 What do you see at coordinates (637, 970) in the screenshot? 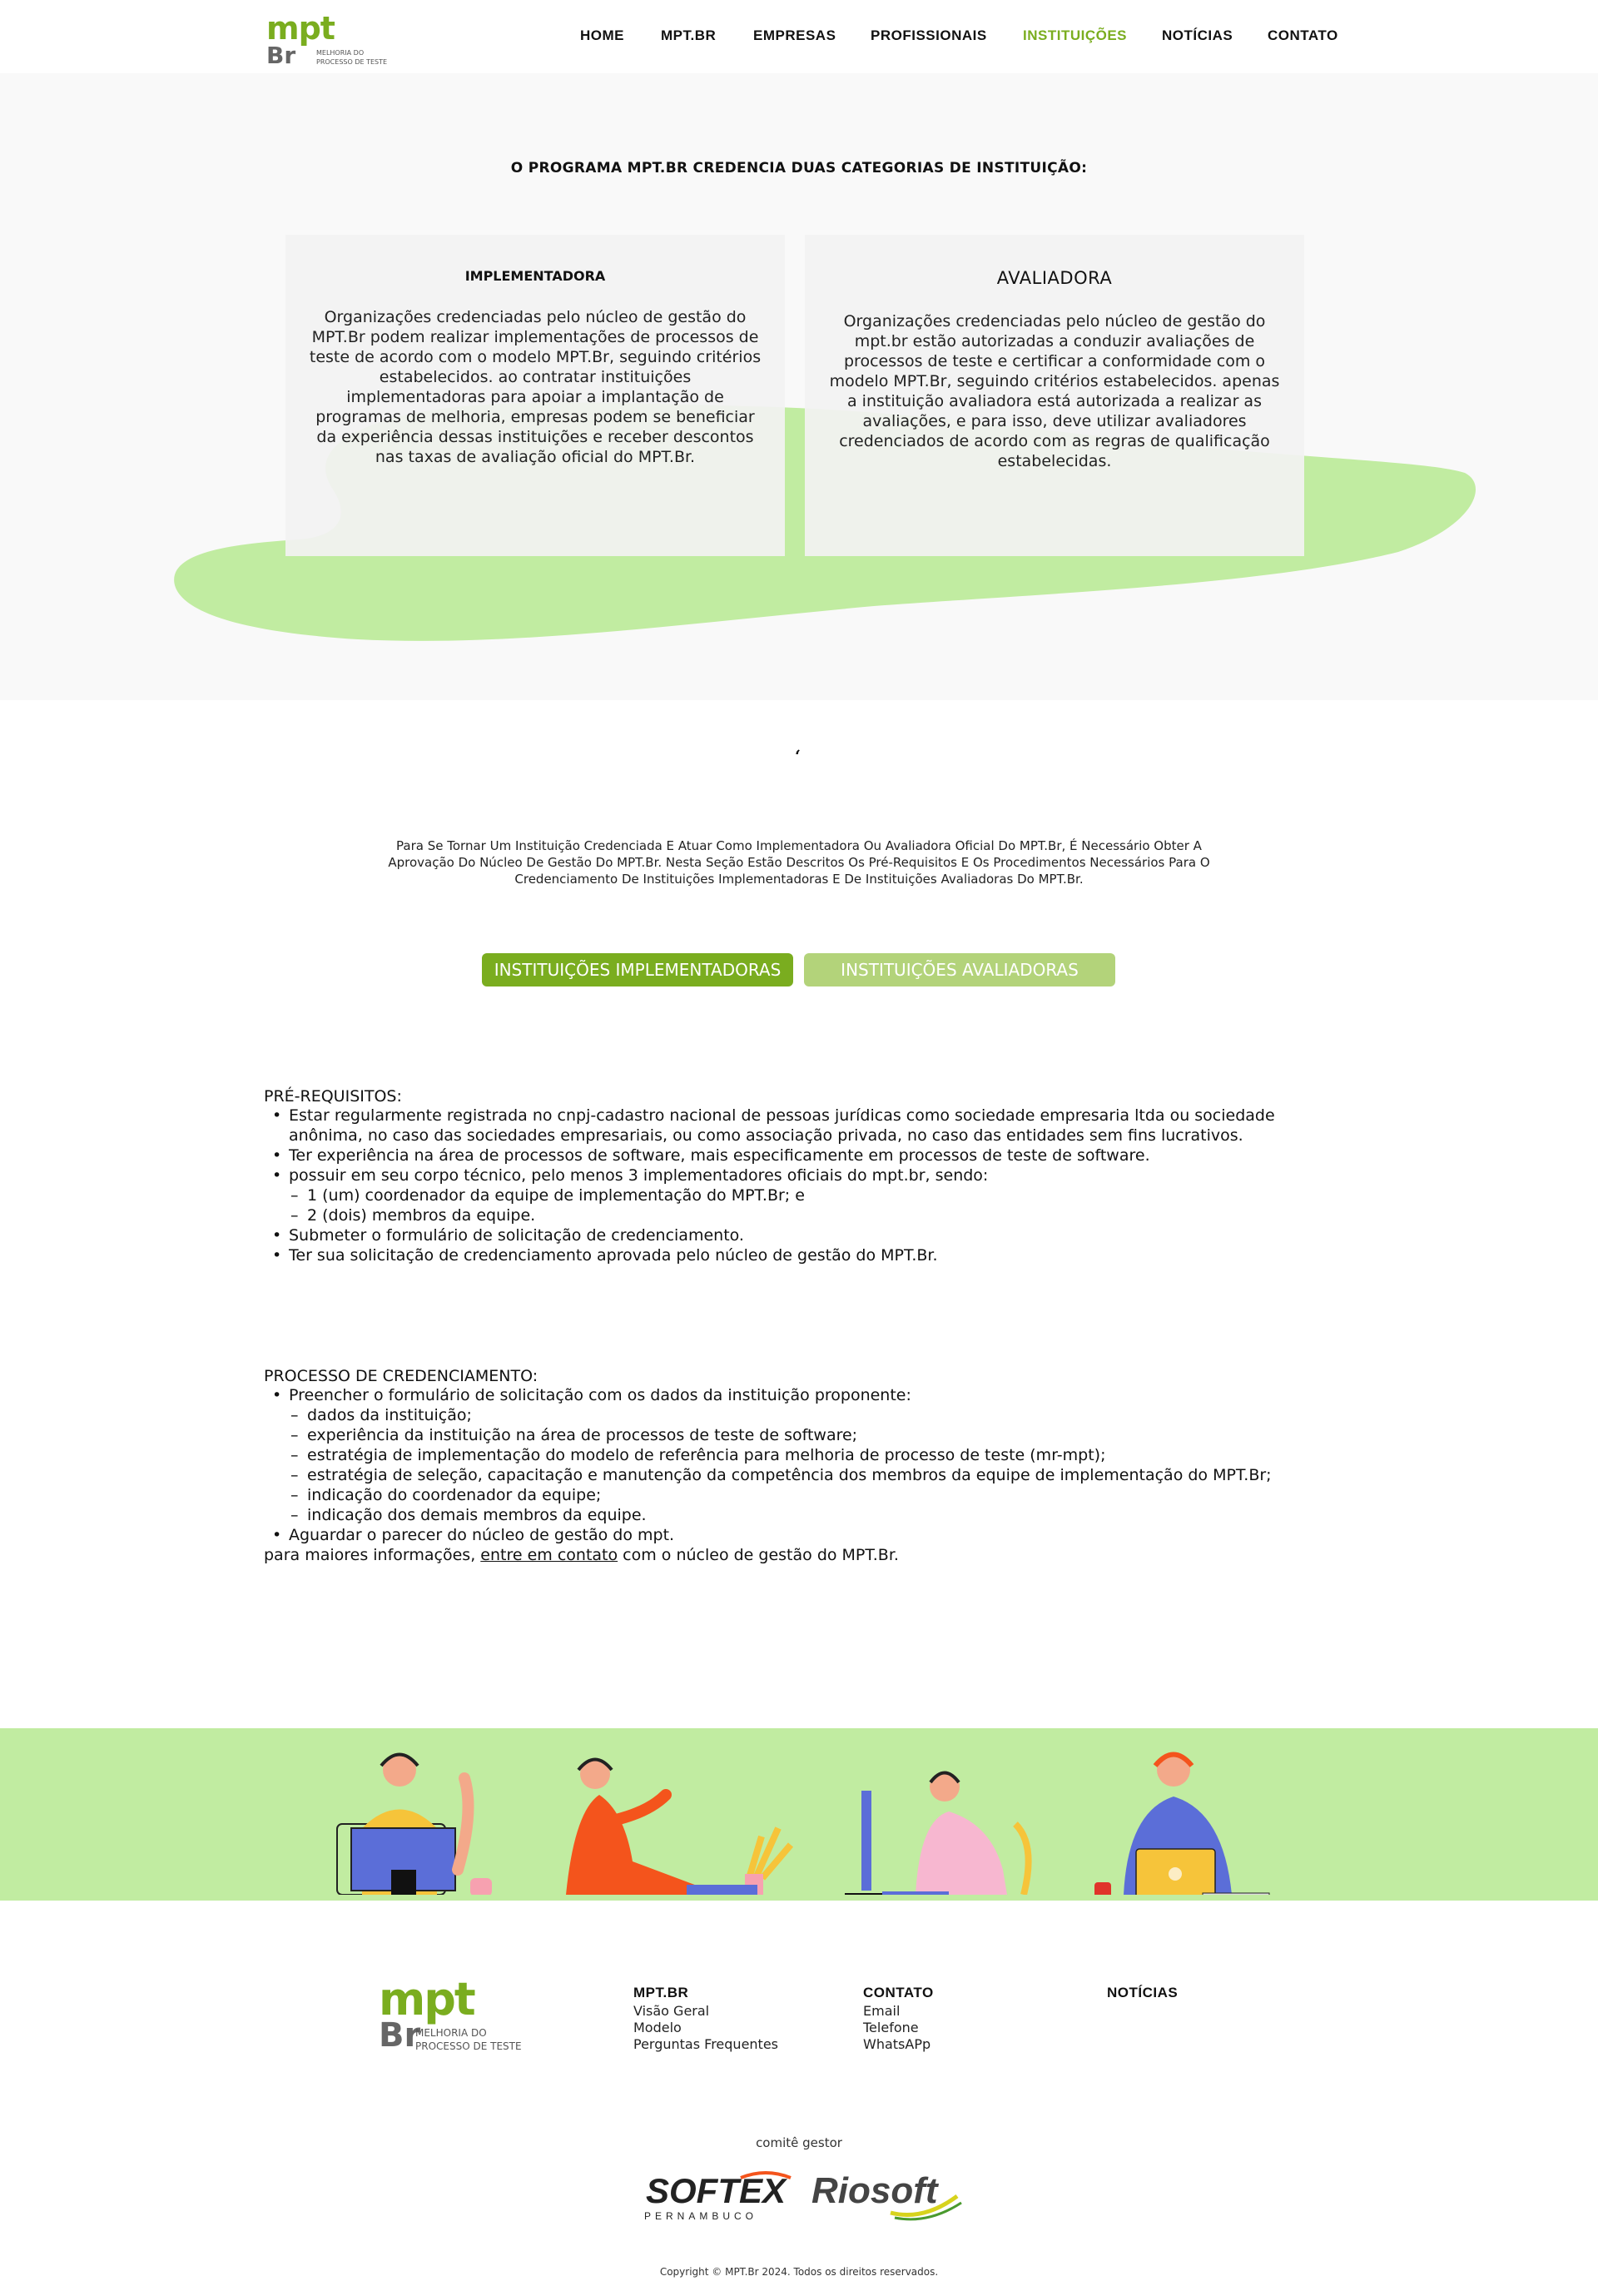
I see `tab-instituicoes-implementadoras: INSTITUIÇÕES IMPLEMENTADORAS` at bounding box center [637, 970].